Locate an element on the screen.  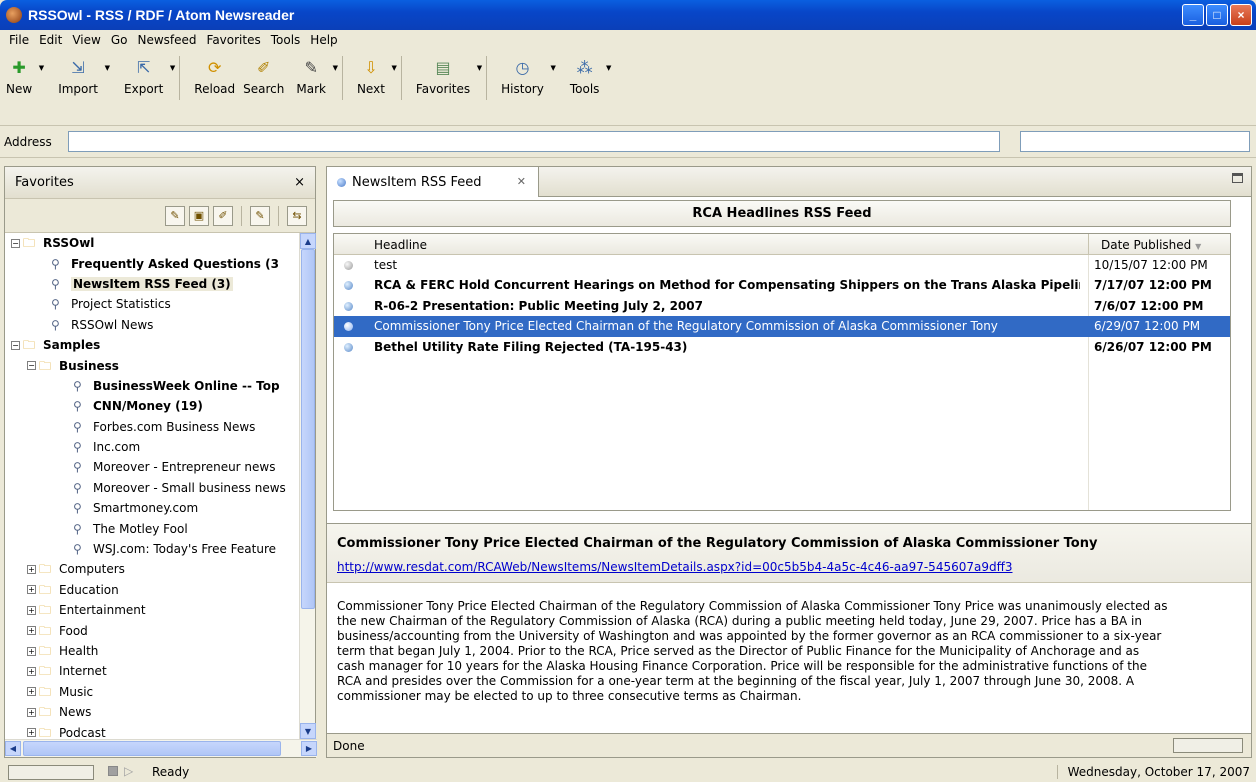
tab-close-icon: ✕ is located at coordinates (521, 181).